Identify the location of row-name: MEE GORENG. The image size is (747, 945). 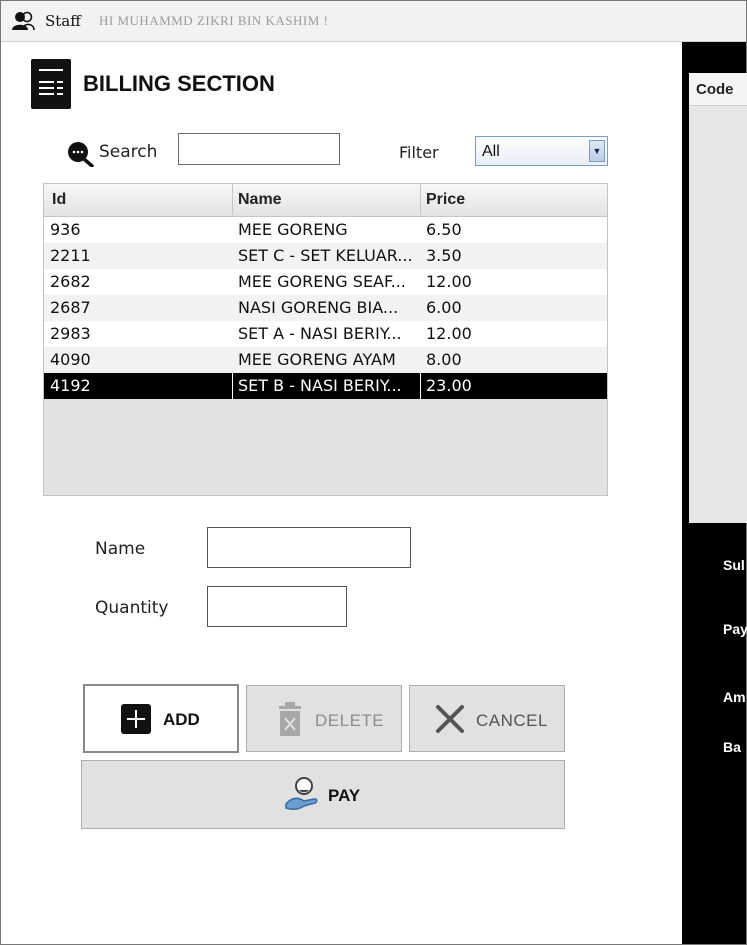
(293, 229).